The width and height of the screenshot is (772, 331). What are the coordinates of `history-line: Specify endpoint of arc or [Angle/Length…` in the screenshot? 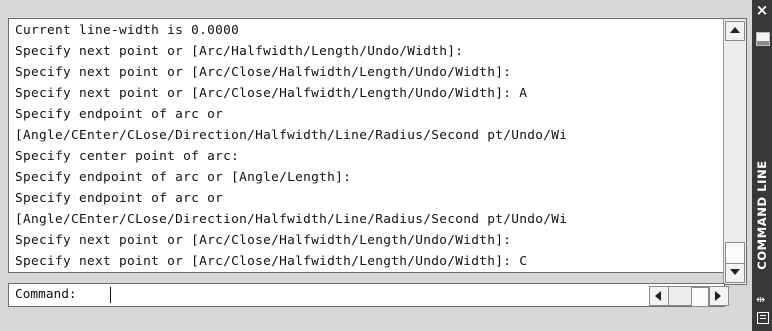 It's located at (183, 177).